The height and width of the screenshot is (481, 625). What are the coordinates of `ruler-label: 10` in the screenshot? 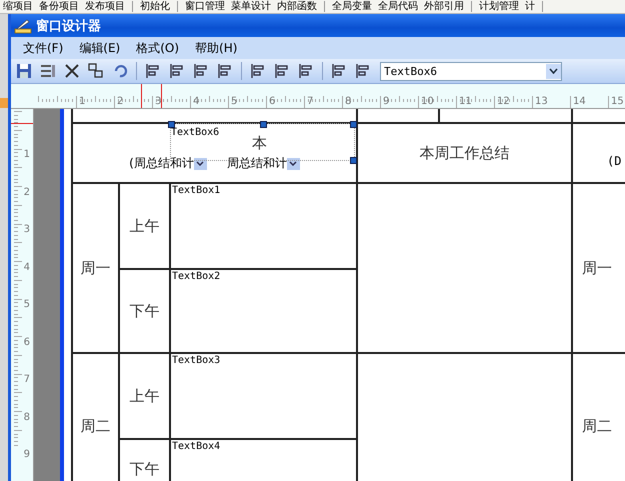 It's located at (426, 102).